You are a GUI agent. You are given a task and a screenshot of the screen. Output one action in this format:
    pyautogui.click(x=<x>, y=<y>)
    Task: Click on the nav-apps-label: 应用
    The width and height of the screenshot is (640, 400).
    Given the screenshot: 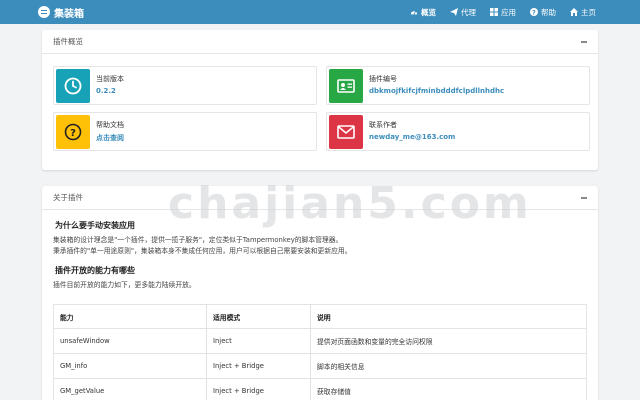 What is the action you would take?
    pyautogui.click(x=508, y=12)
    